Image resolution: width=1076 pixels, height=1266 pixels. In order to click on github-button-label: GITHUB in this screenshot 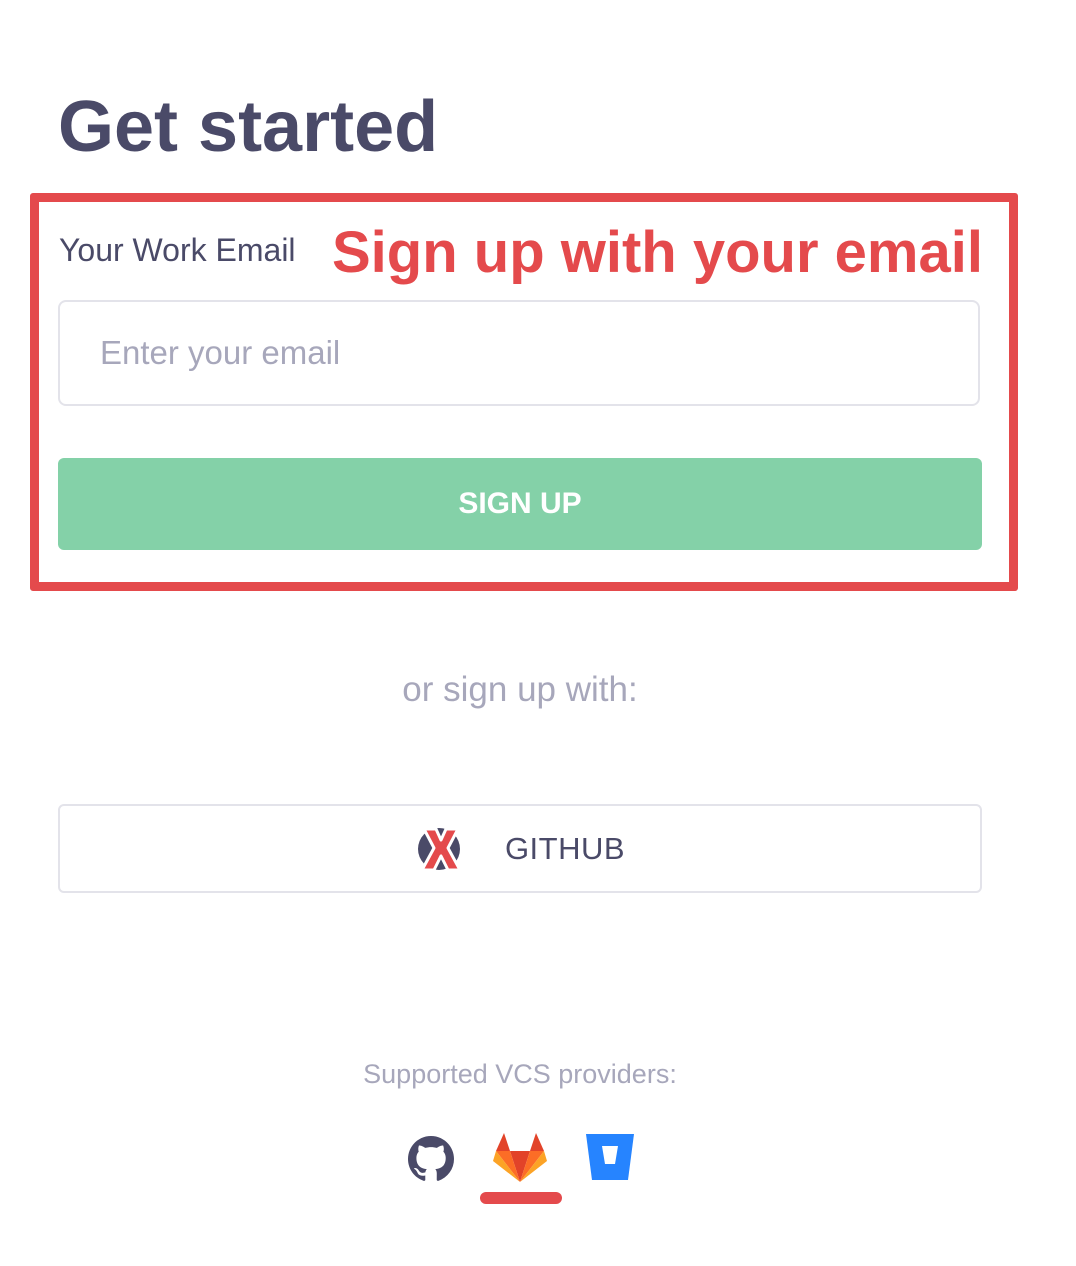, I will do `click(565, 848)`.